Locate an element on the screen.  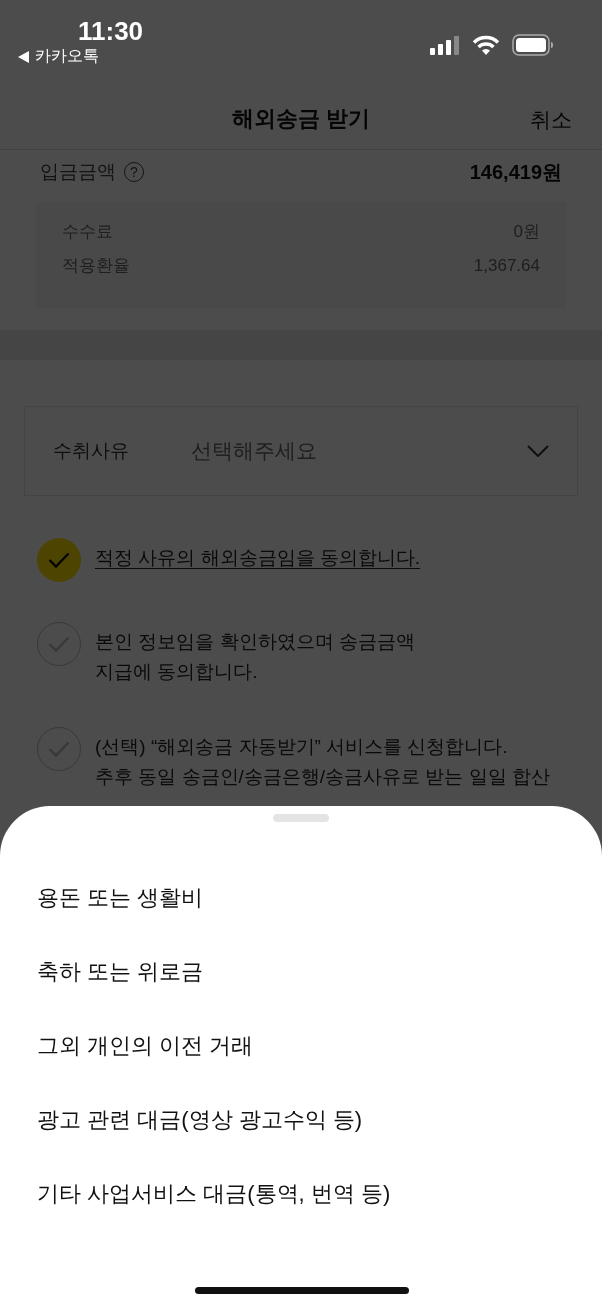
signal-icon is located at coordinates (445, 45).